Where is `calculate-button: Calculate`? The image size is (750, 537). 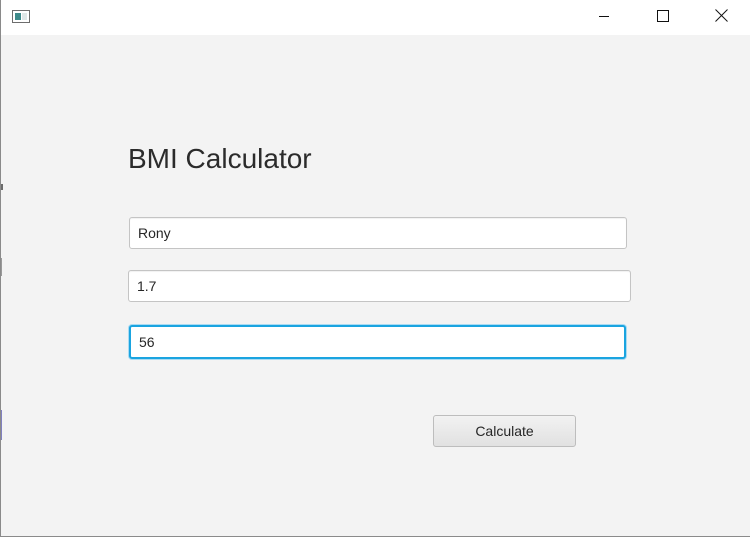 calculate-button: Calculate is located at coordinates (504, 431).